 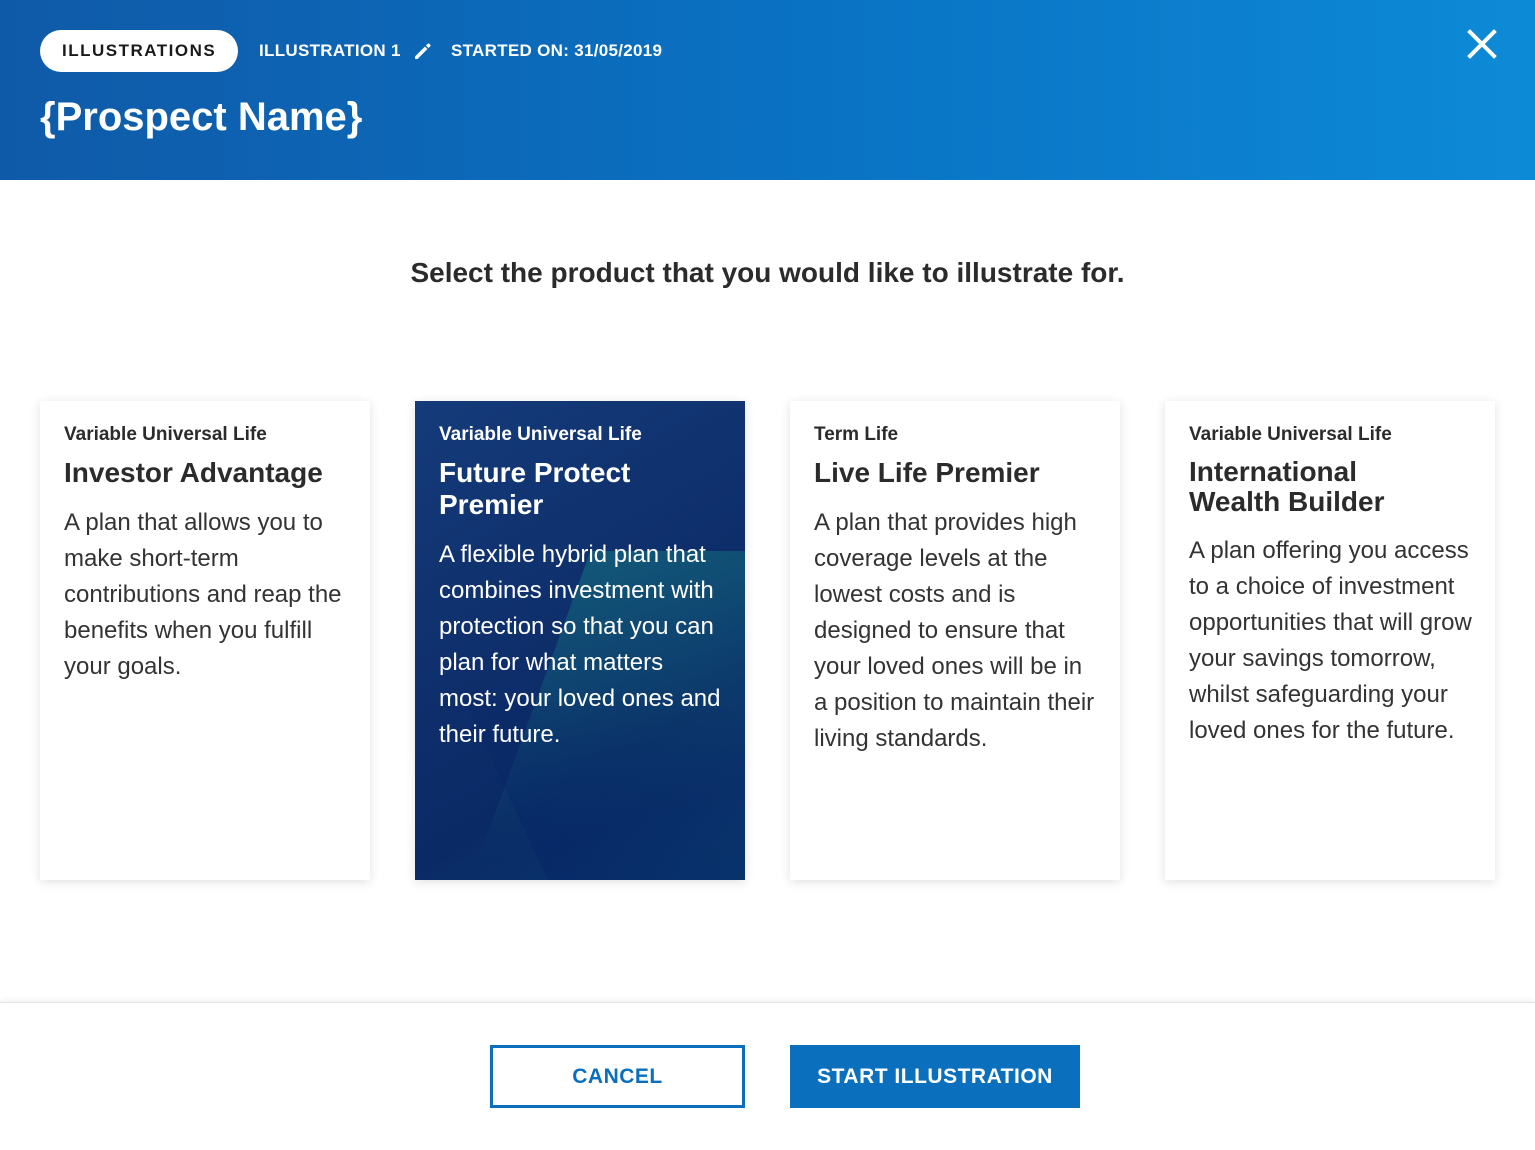 What do you see at coordinates (1482, 44) in the screenshot?
I see `close-icon` at bounding box center [1482, 44].